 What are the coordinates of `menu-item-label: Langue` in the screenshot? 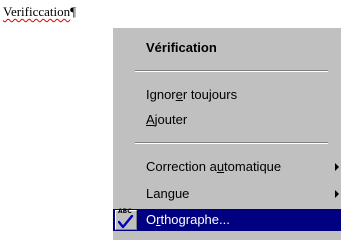 It's located at (168, 193).